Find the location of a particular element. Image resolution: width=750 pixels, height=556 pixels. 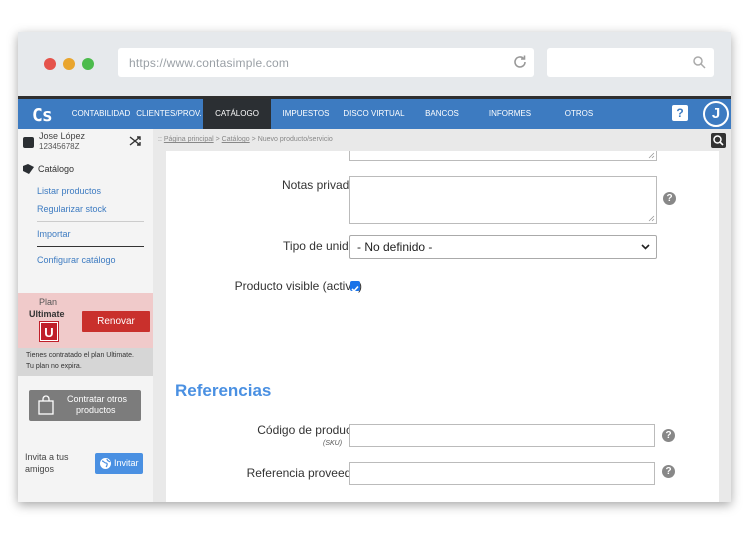

sku-sublabel: (SKU) is located at coordinates (333, 443).